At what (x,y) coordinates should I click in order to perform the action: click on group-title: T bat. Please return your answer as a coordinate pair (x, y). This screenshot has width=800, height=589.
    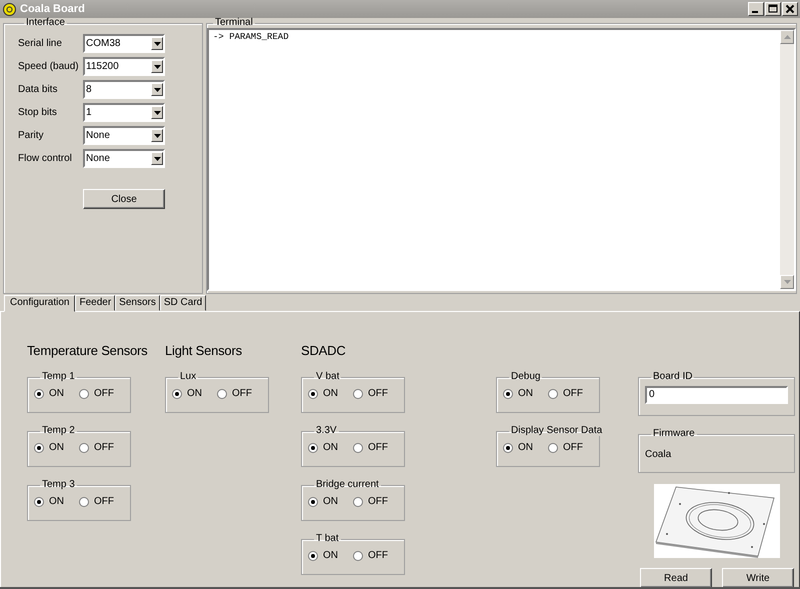
    Looking at the image, I should click on (327, 539).